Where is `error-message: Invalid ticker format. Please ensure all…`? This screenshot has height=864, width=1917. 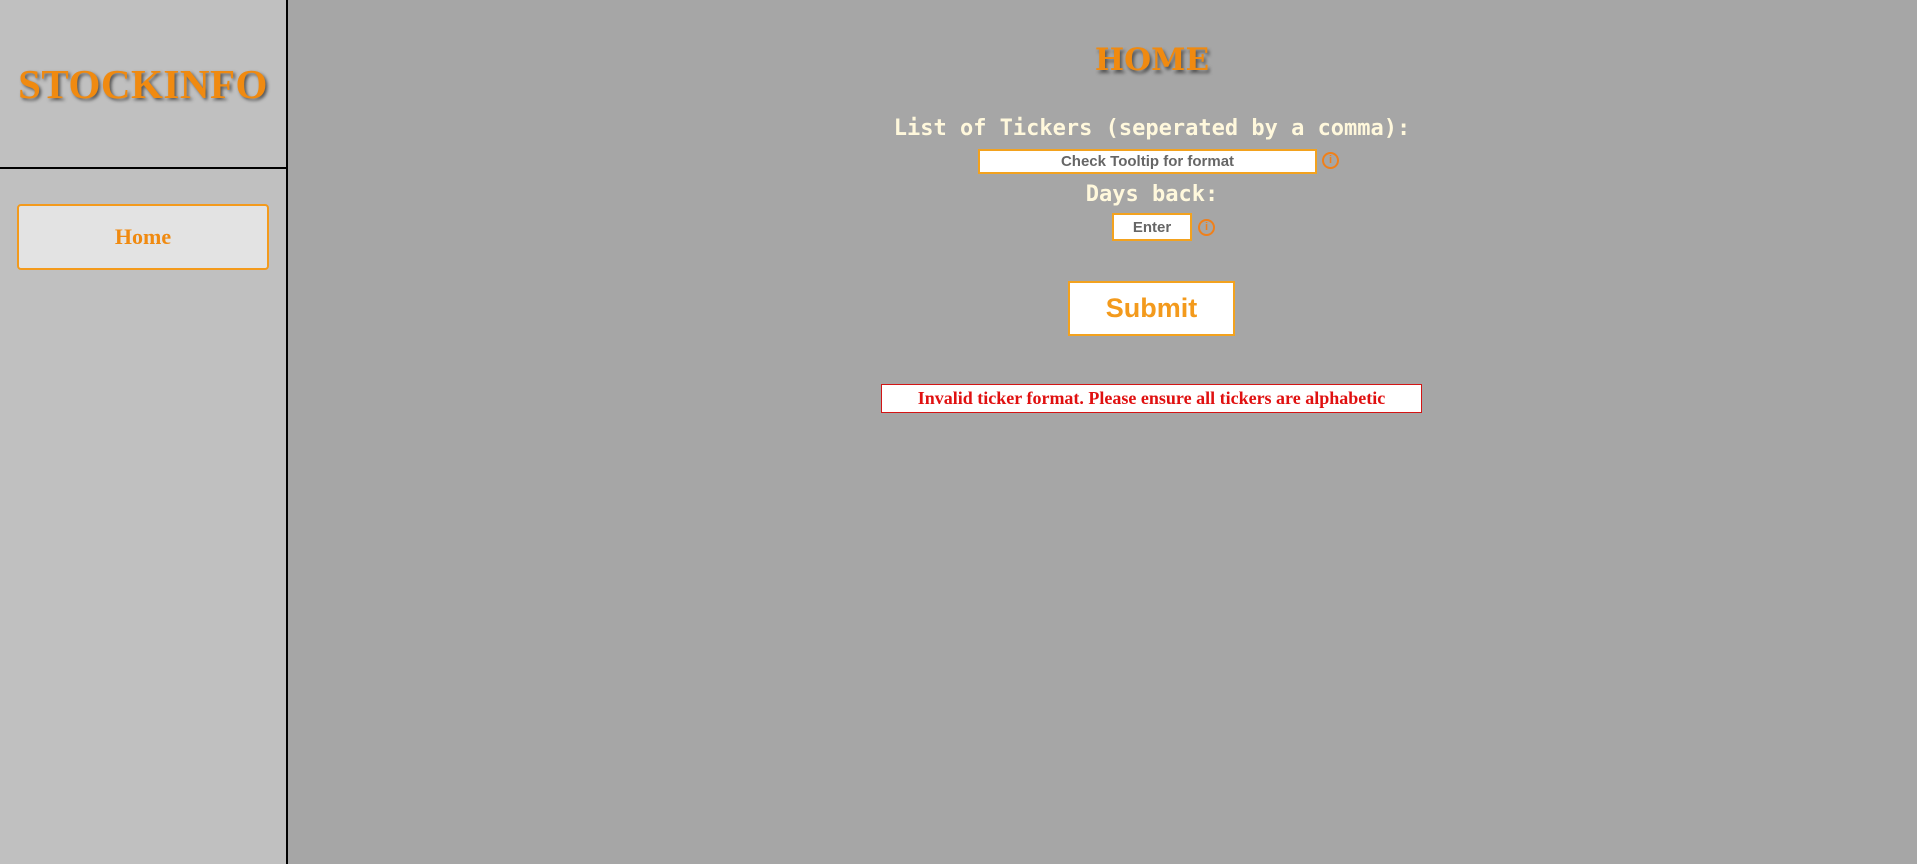
error-message: Invalid ticker format. Please ensure all… is located at coordinates (1151, 398).